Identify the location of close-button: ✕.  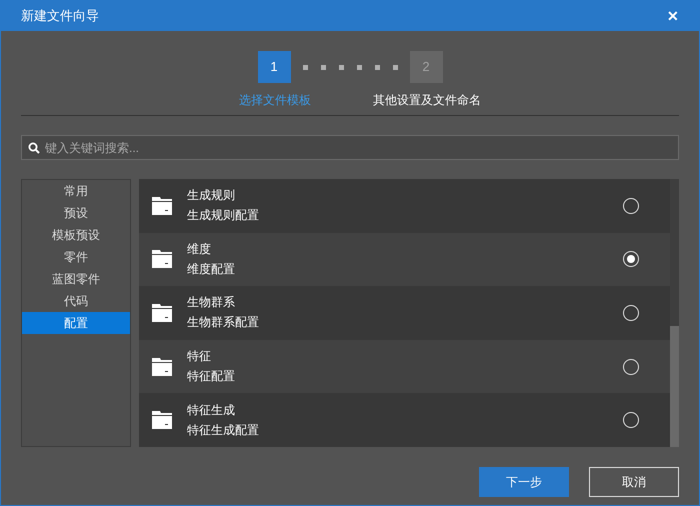
(673, 16).